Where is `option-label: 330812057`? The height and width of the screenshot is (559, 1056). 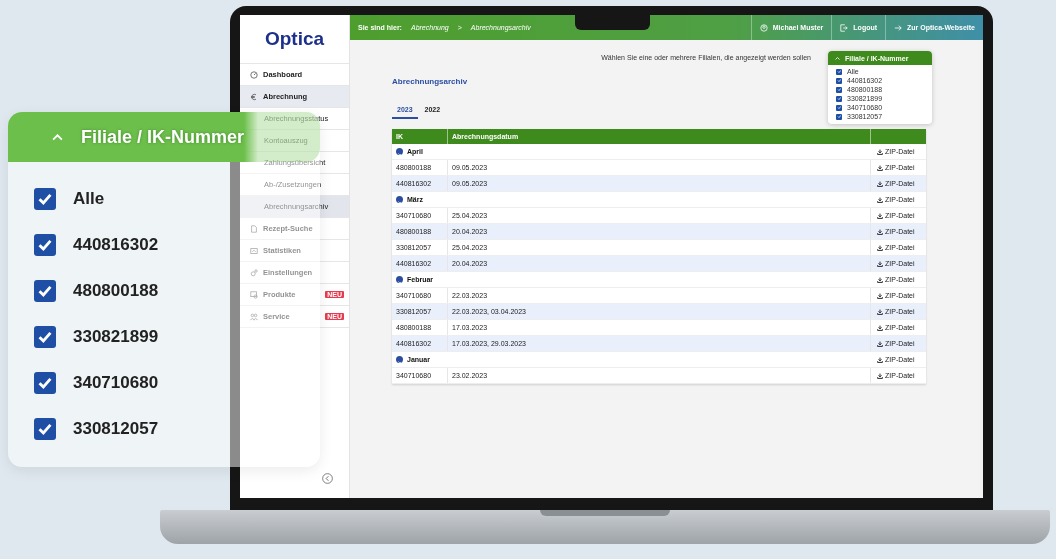
option-label: 330812057 is located at coordinates (116, 429).